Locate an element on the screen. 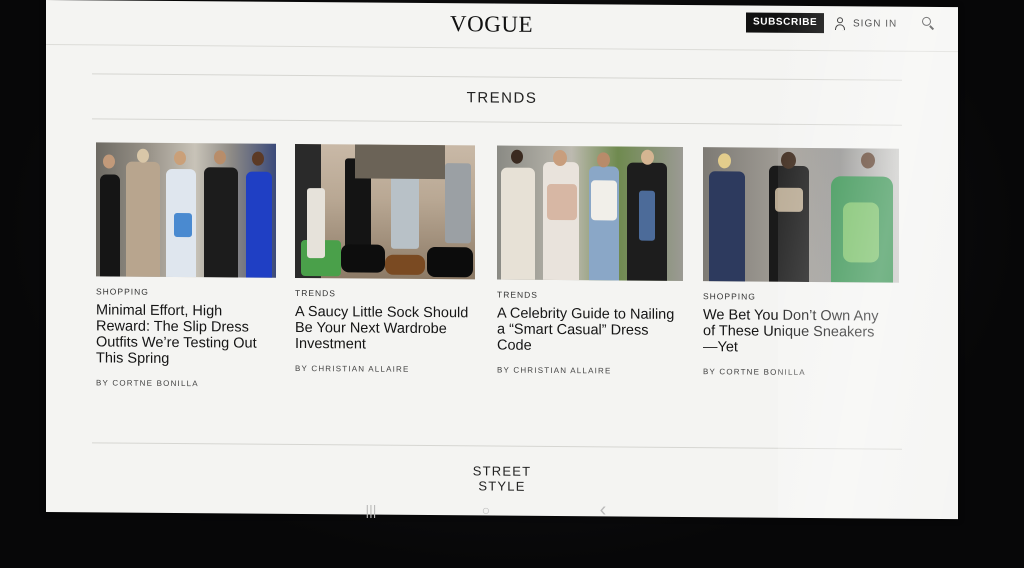 Image resolution: width=1024 pixels, height=568 pixels. subscribe-button: SUBSCRIBE is located at coordinates (785, 23).